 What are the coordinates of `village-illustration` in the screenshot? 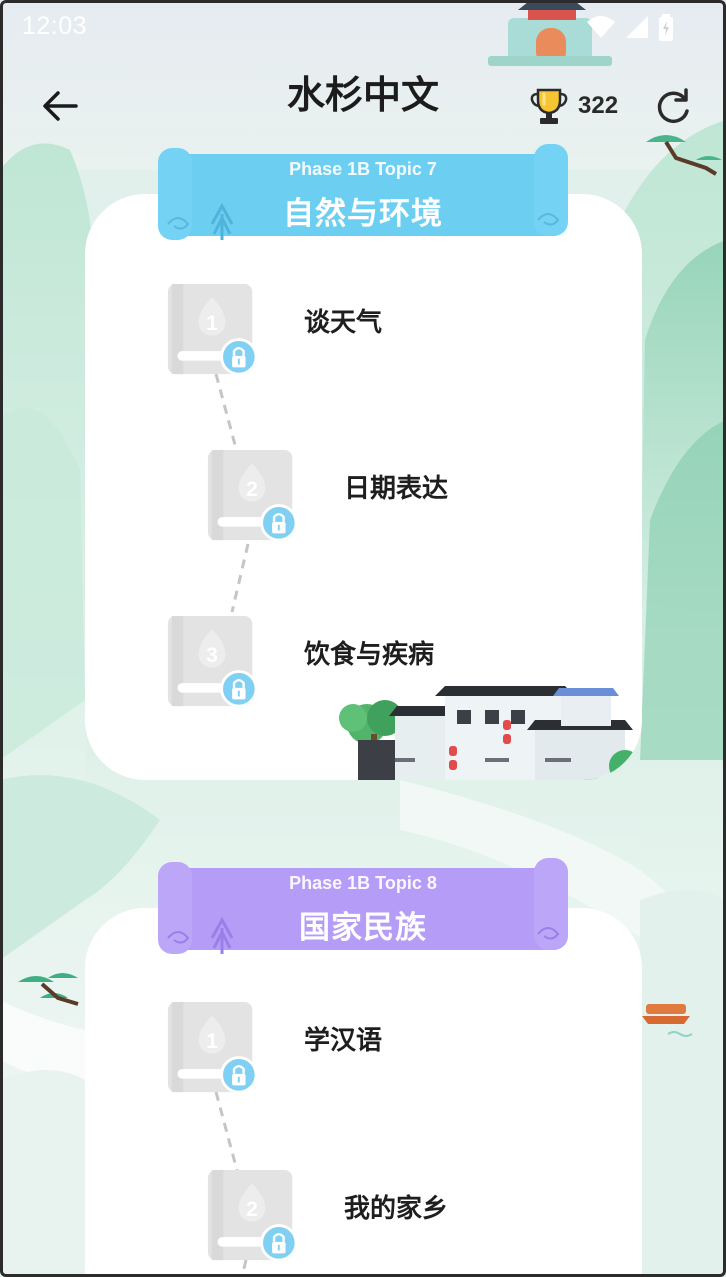 It's located at (490, 733).